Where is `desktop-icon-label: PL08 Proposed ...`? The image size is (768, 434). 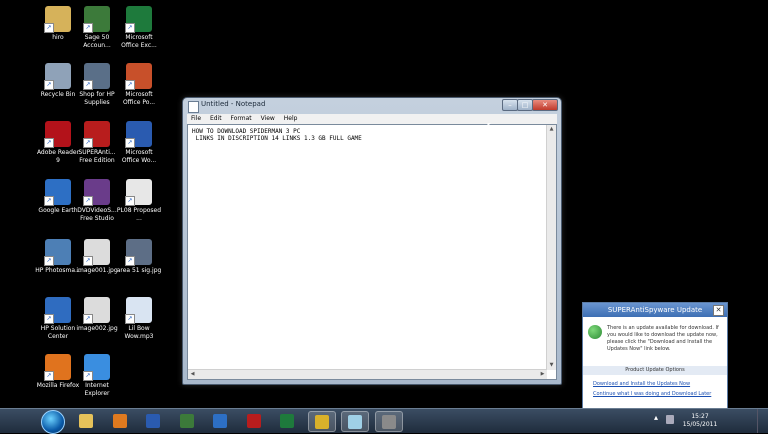
desktop-icon-label: PL08 Proposed ... is located at coordinates (139, 214).